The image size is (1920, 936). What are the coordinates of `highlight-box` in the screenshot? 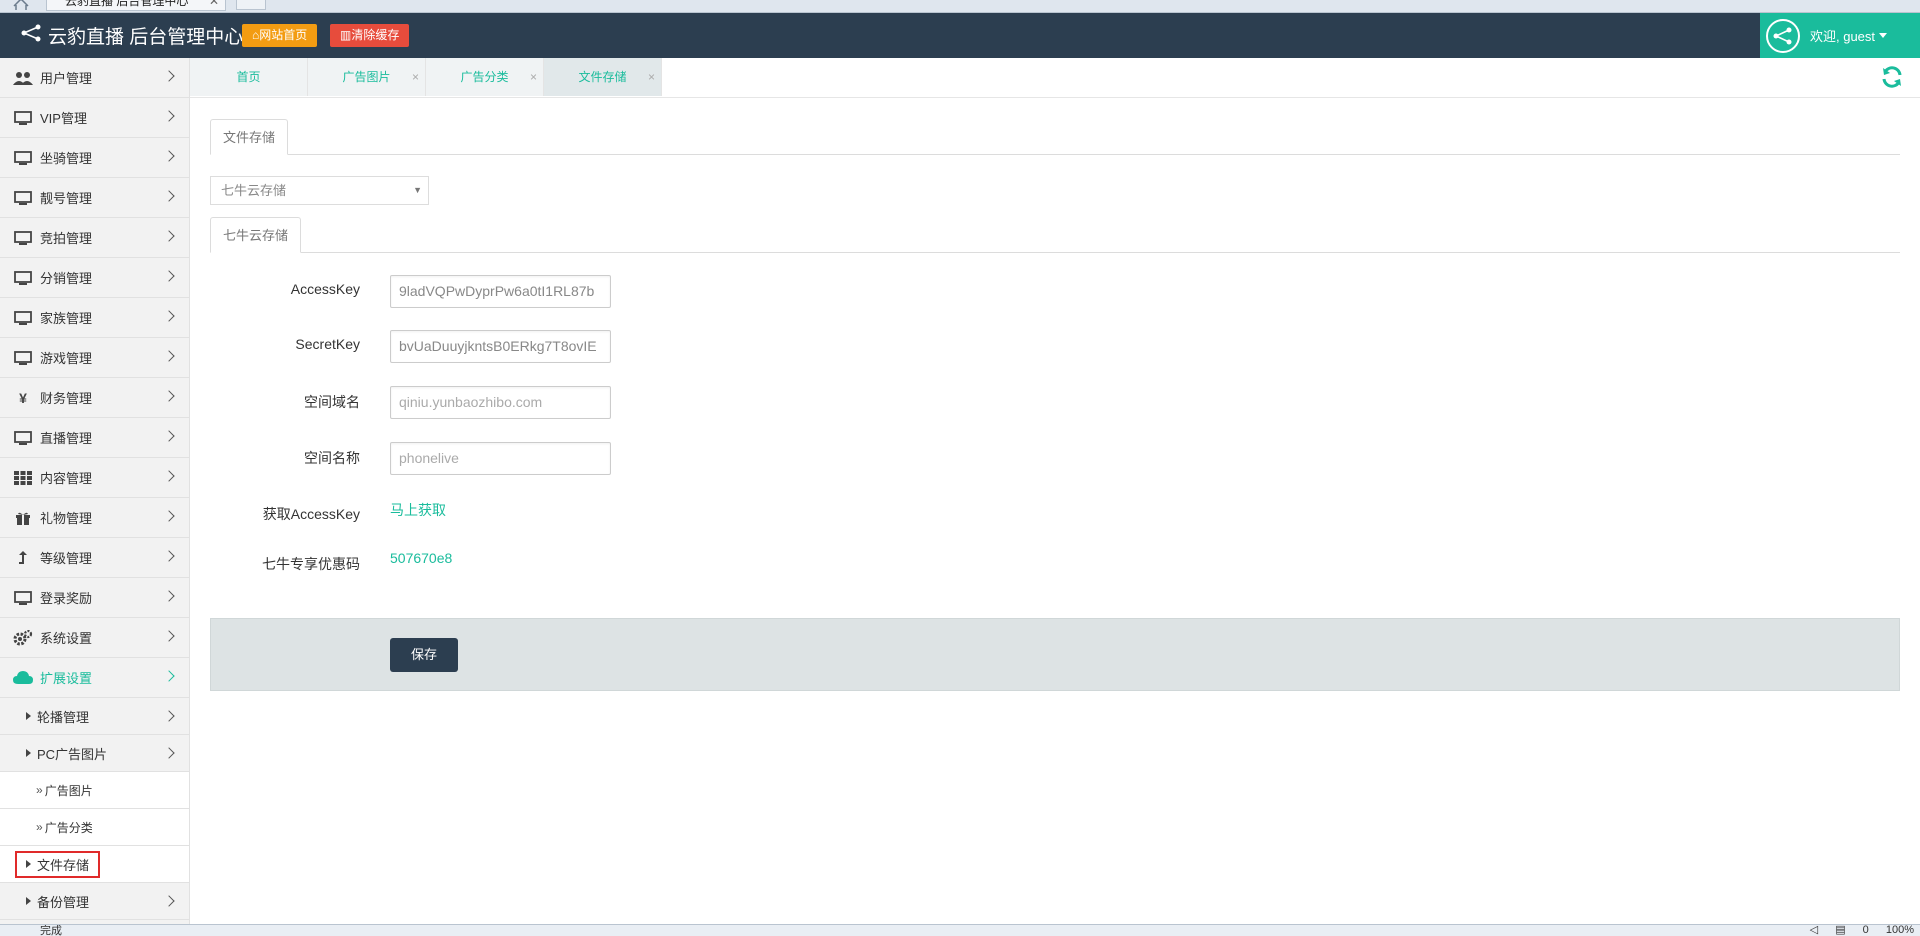 It's located at (57, 864).